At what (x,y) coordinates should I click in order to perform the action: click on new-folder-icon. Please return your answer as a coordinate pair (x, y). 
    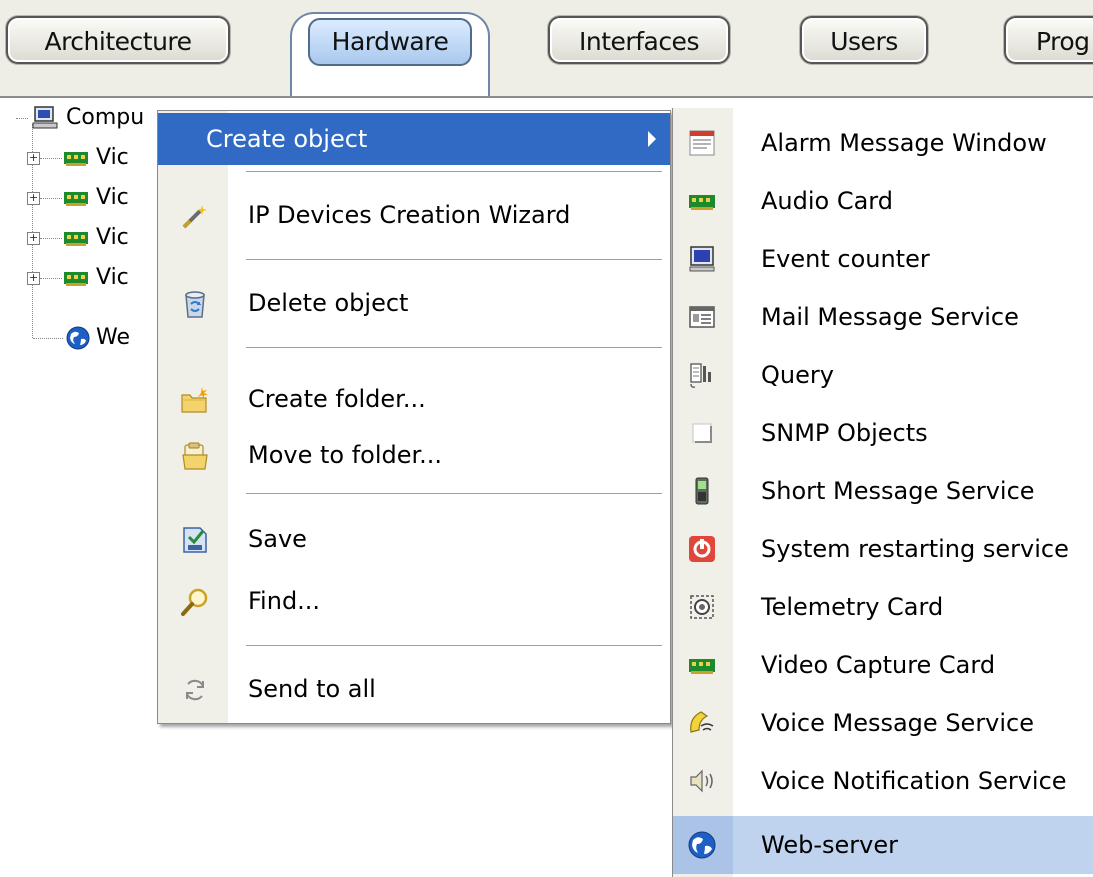
    Looking at the image, I should click on (194, 400).